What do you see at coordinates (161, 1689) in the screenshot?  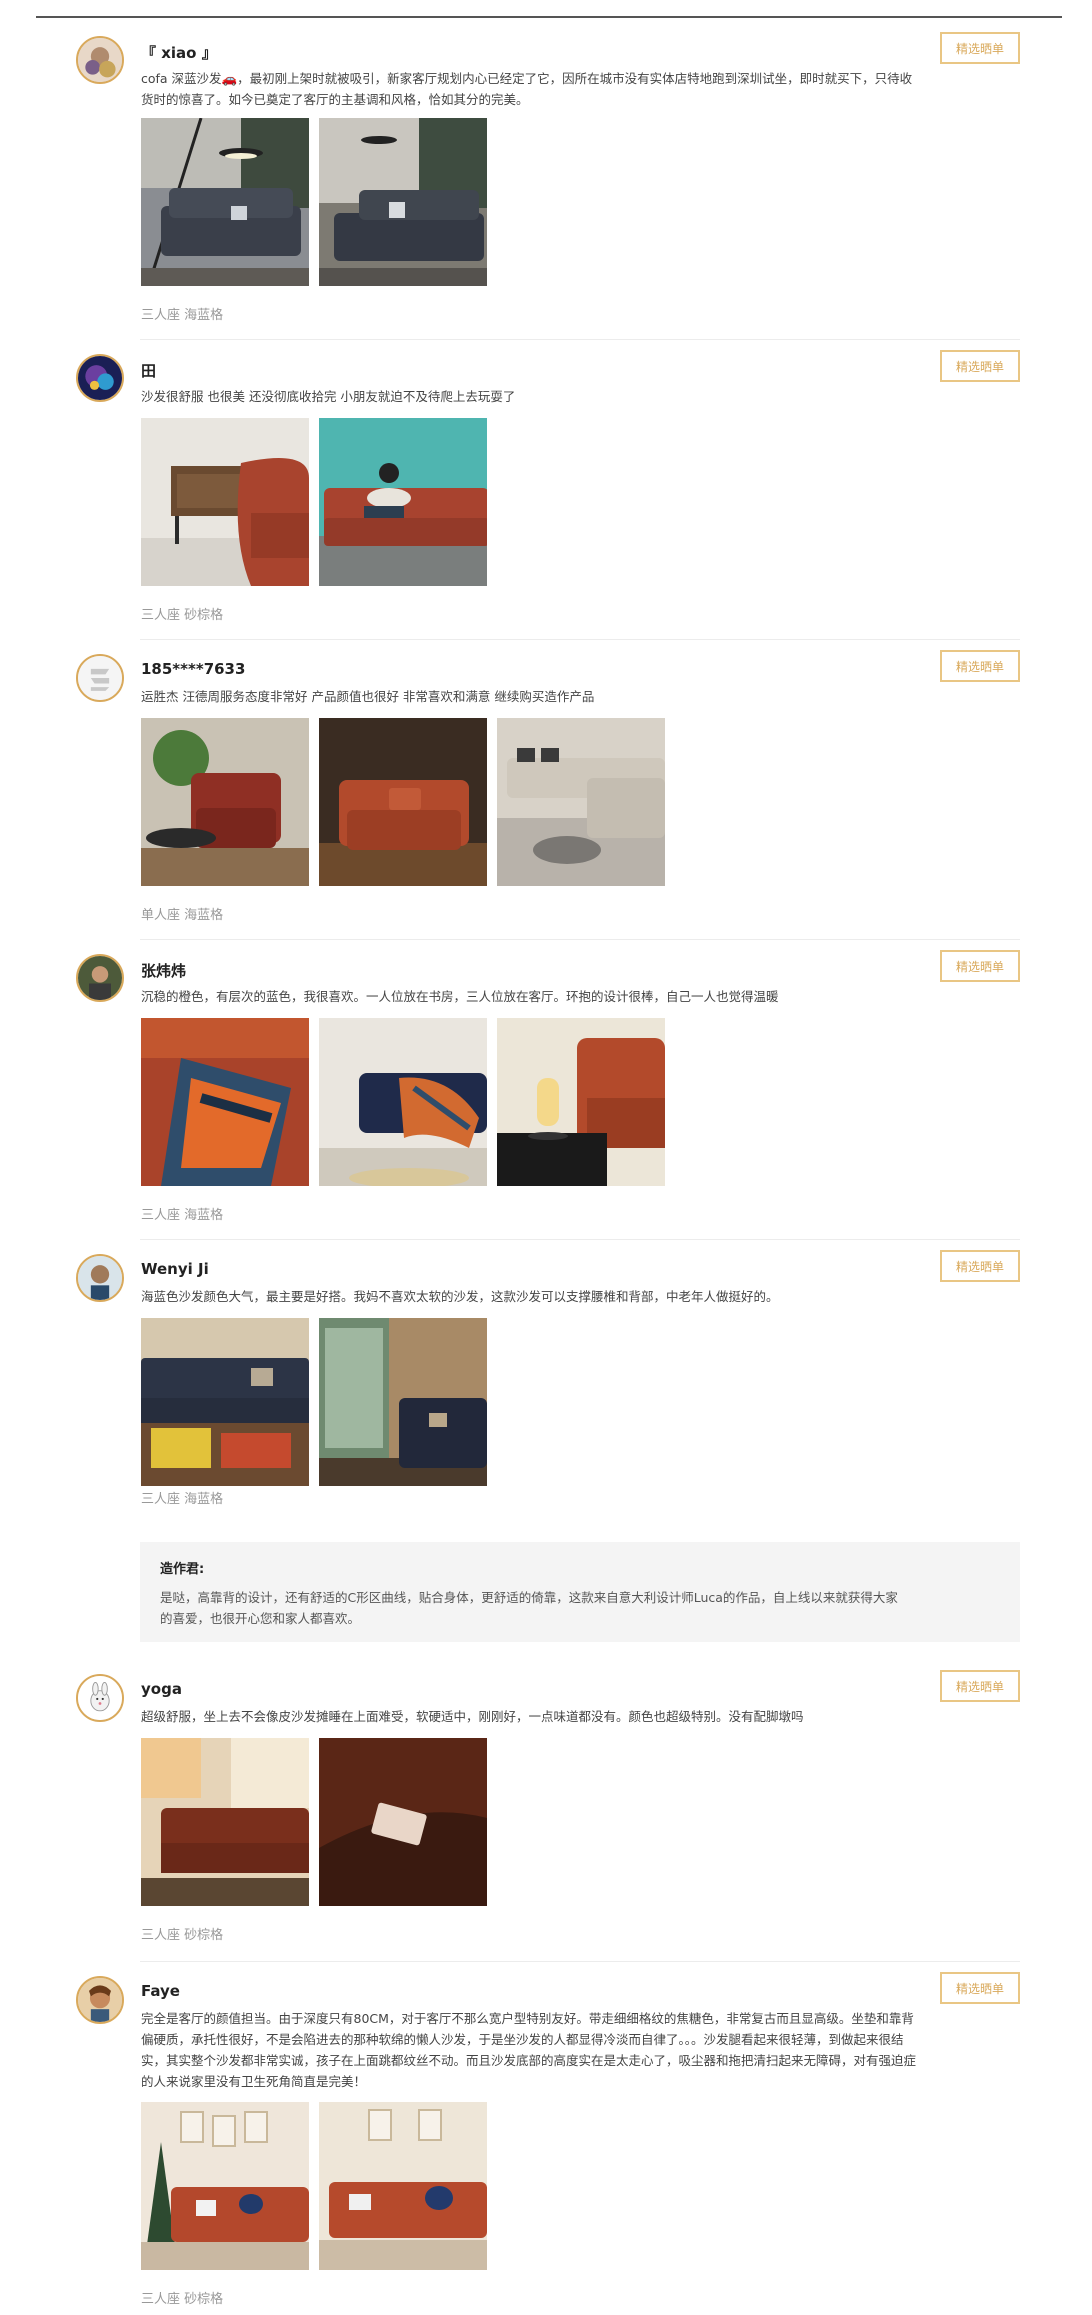 I see `user-name: yoga` at bounding box center [161, 1689].